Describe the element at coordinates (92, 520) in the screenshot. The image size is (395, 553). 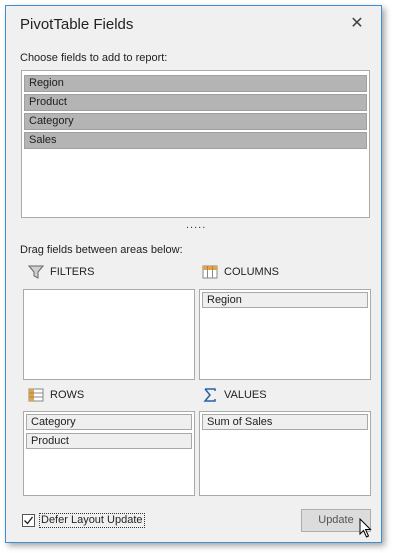
I see `defer-label: Defer Layout Update` at that location.